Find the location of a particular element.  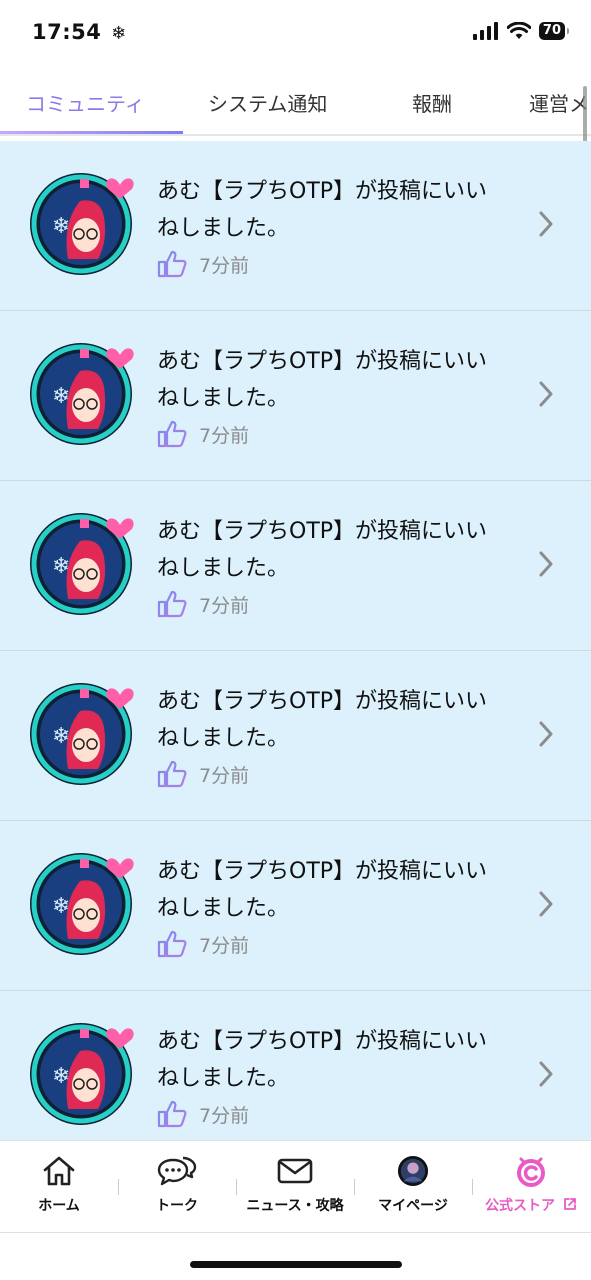

tab-bar: コミュニティ システム通知 報酬 運営メ is located at coordinates (295, 103).